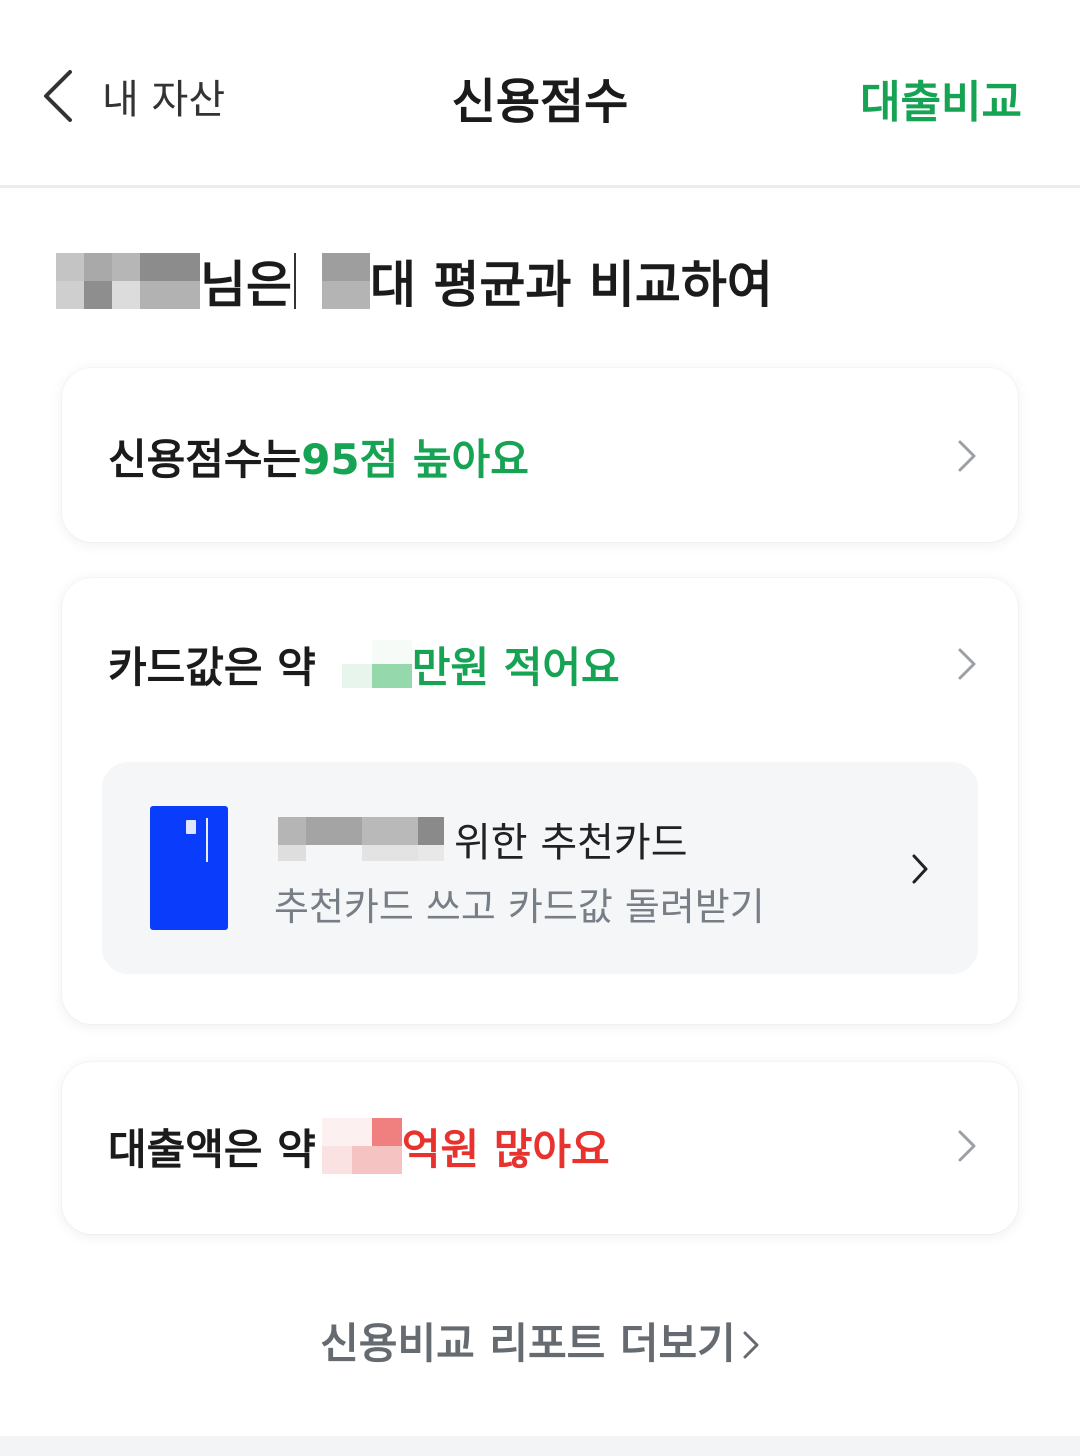 The width and height of the screenshot is (1080, 1456). Describe the element at coordinates (246, 285) in the screenshot. I see `headline-name-suffix: 님은` at that location.